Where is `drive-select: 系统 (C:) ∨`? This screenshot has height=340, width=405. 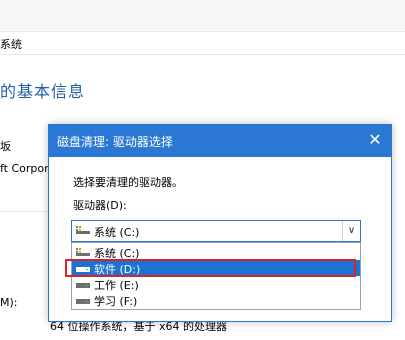 drive-select: 系统 (C:) ∨ is located at coordinates (216, 231).